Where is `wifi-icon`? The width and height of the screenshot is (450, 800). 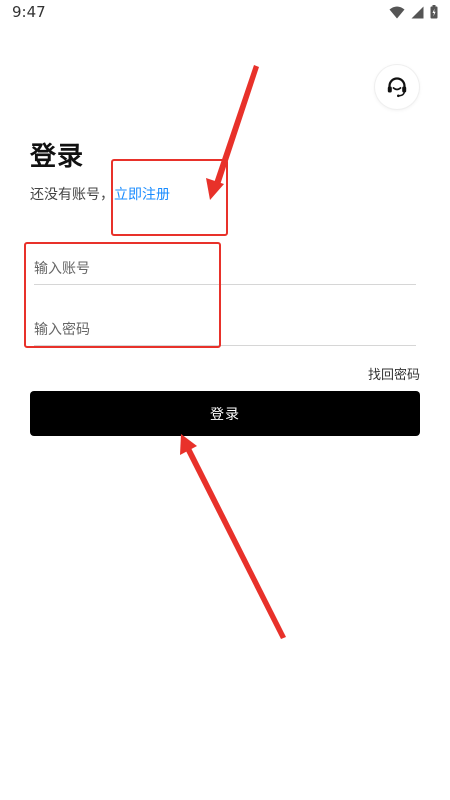
wifi-icon is located at coordinates (397, 12).